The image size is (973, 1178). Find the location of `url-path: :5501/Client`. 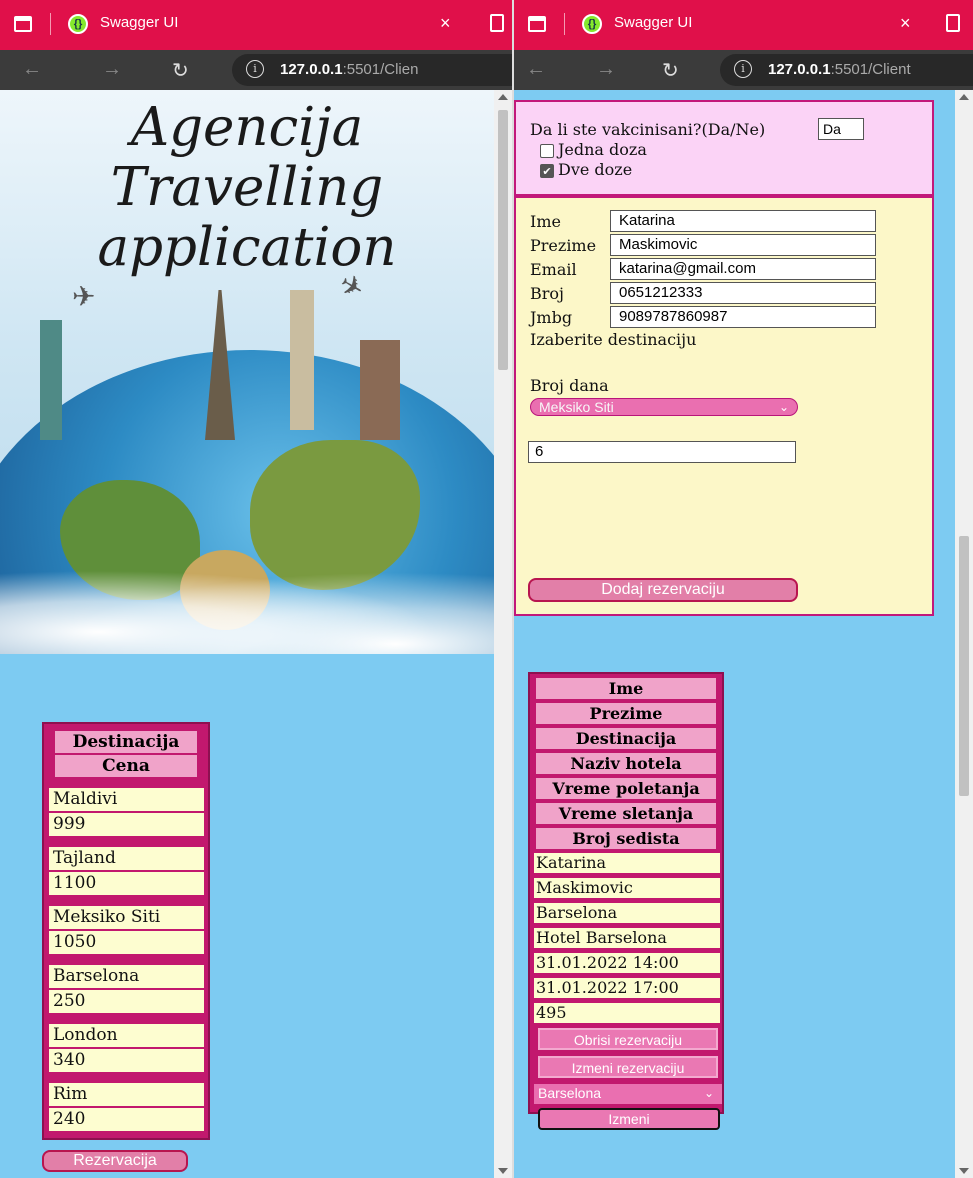

url-path: :5501/Client is located at coordinates (870, 69).